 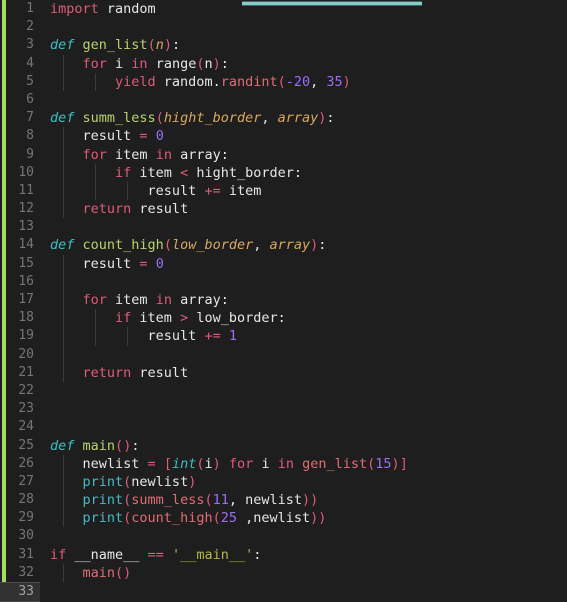 I want to click on code-line: 29 print(count_high(25 ,newlist)), so click(x=283, y=518).